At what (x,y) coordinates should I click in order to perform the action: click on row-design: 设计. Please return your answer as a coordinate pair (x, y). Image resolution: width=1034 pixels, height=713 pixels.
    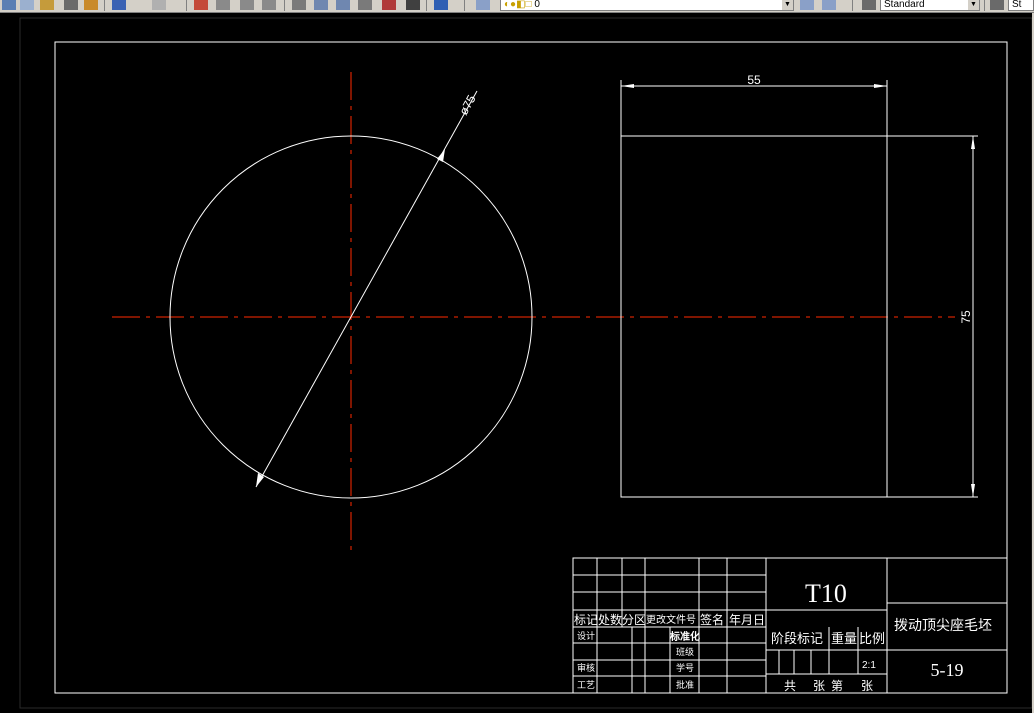
    Looking at the image, I should click on (586, 635).